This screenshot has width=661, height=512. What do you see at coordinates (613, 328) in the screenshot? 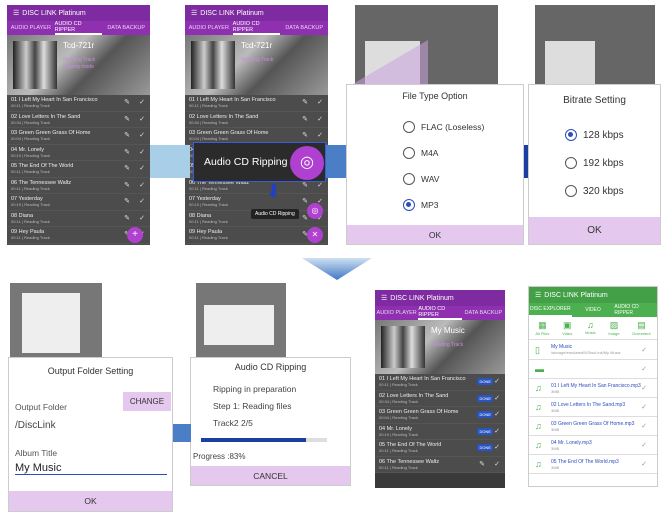
I see `category-item: ▨ Image` at bounding box center [613, 328].